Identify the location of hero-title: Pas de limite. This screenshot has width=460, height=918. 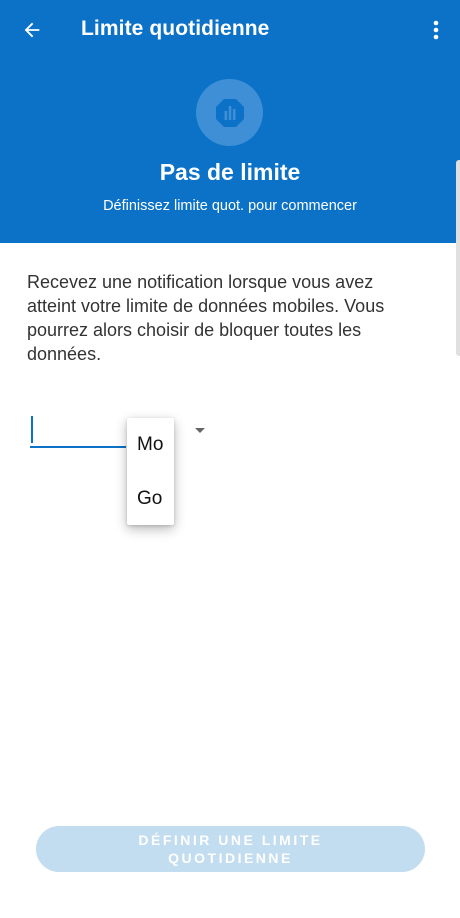
(230, 172).